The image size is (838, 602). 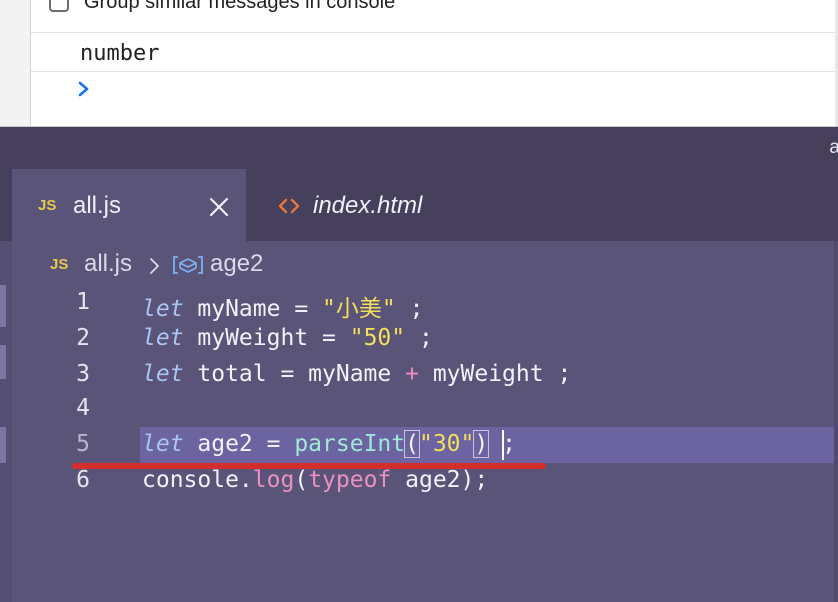 I want to click on code-line: 6 console.log(typeof age2);, so click(x=419, y=481).